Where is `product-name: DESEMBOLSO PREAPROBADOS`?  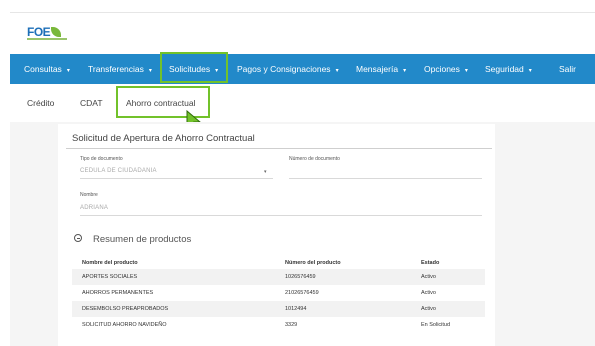
product-name: DESEMBOLSO PREAPROBADOS is located at coordinates (125, 309).